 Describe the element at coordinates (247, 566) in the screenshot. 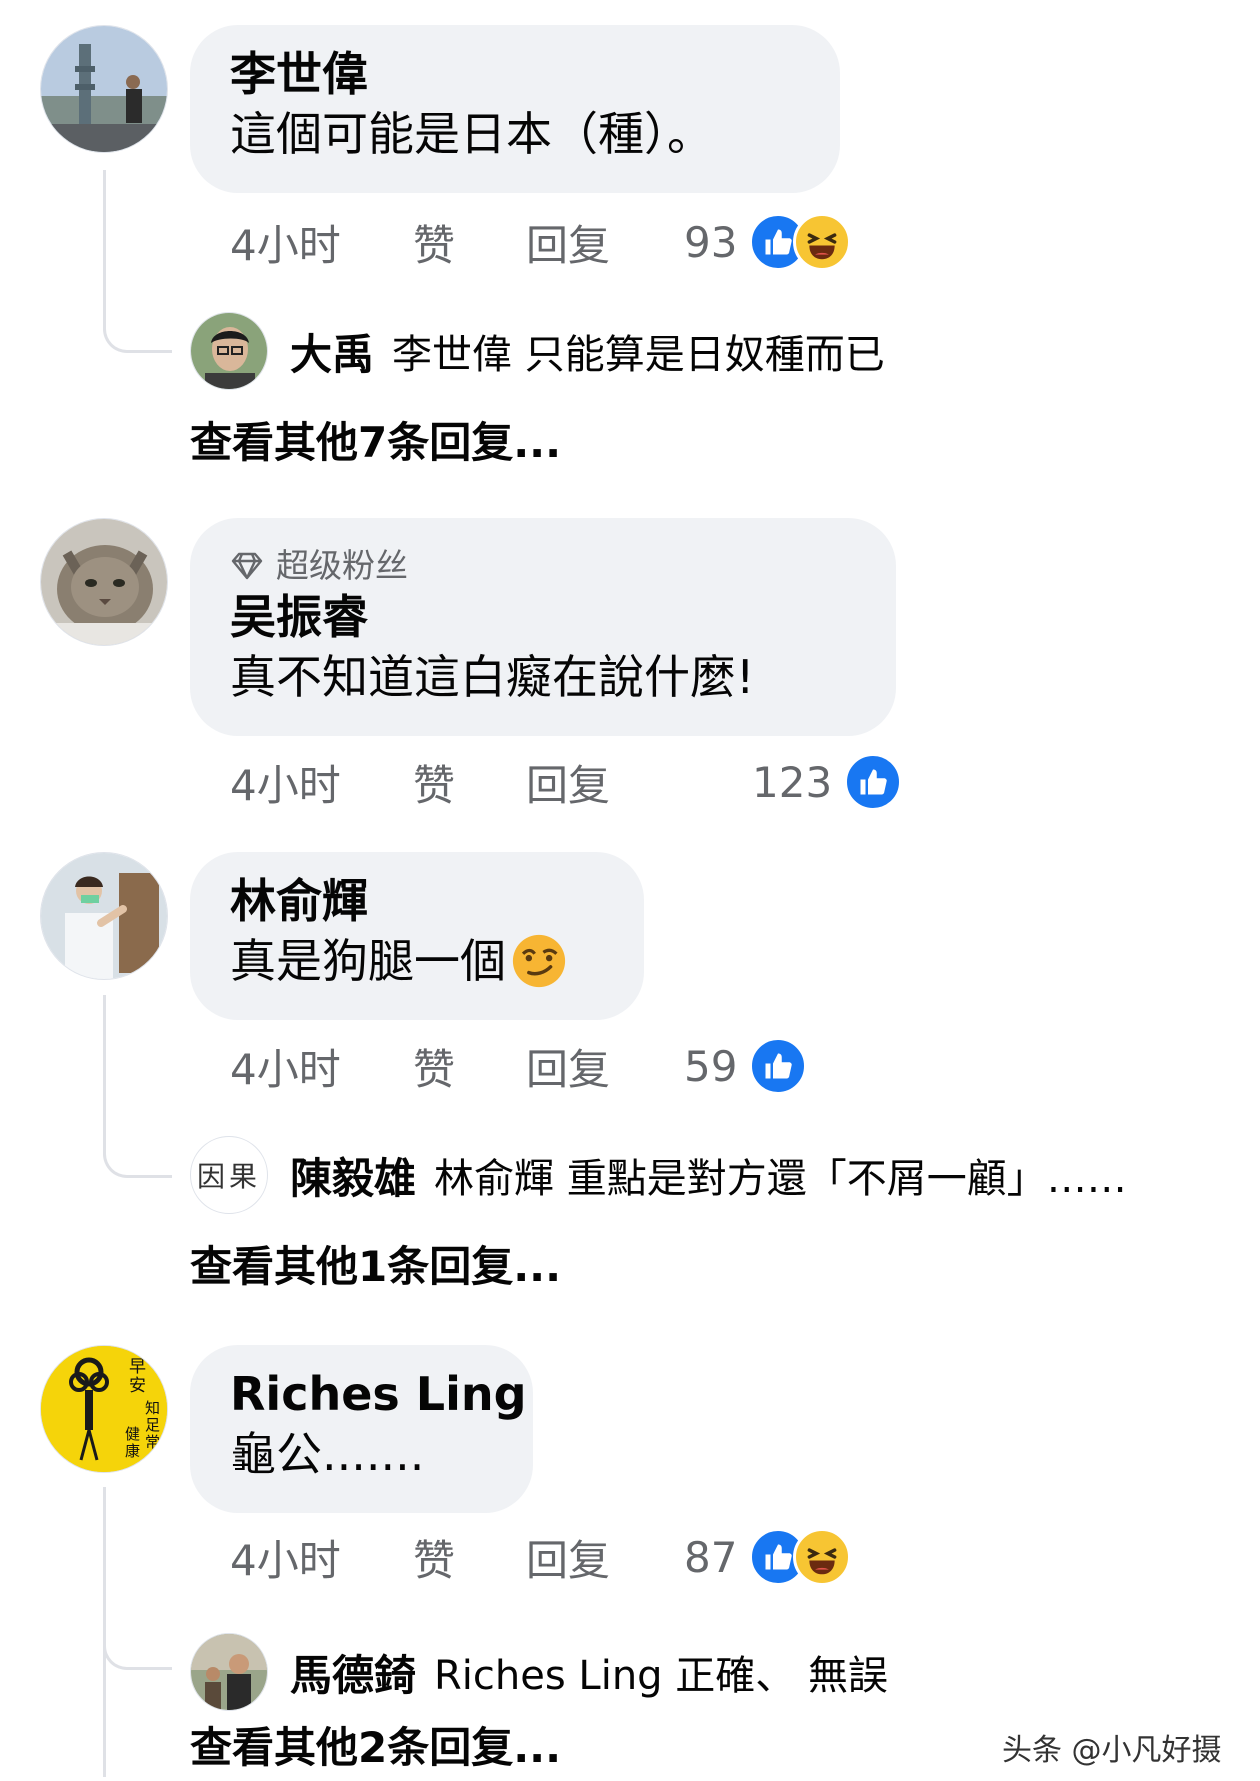

I see `diamond-icon` at that location.